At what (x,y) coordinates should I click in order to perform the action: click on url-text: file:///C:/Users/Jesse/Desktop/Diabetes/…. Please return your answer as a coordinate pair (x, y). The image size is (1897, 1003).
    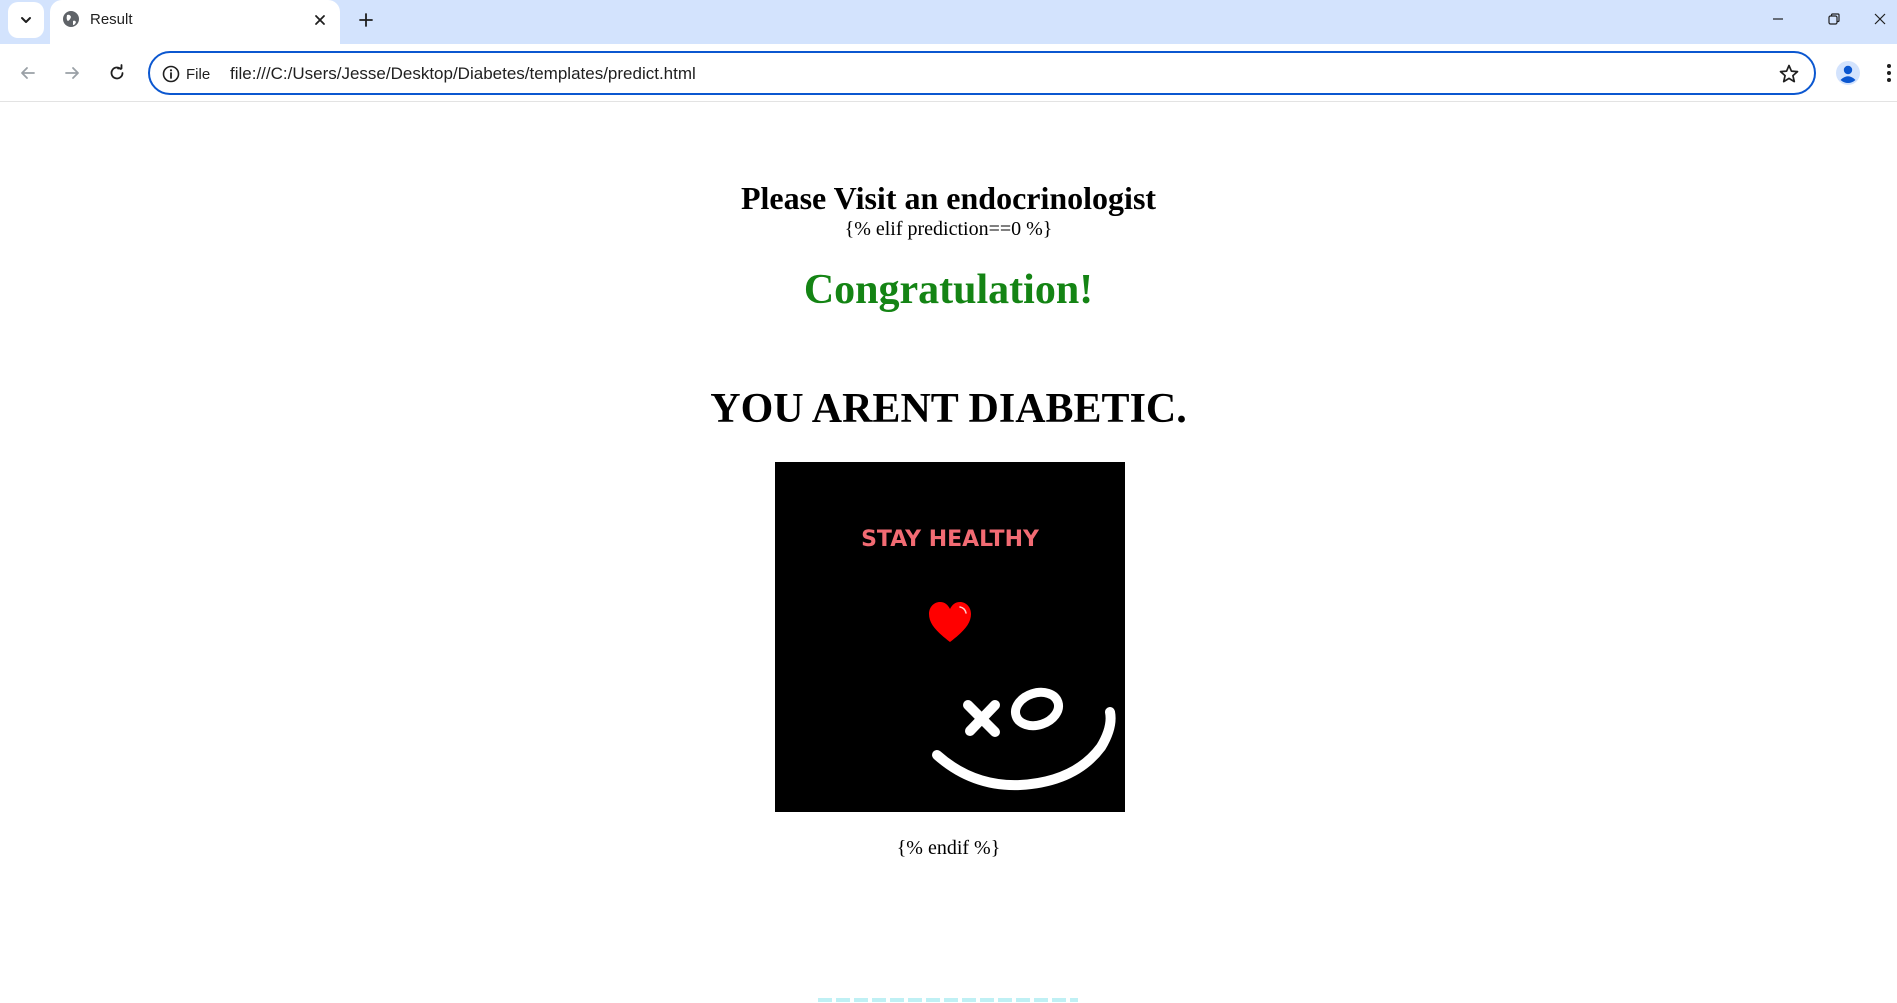
    Looking at the image, I should click on (463, 74).